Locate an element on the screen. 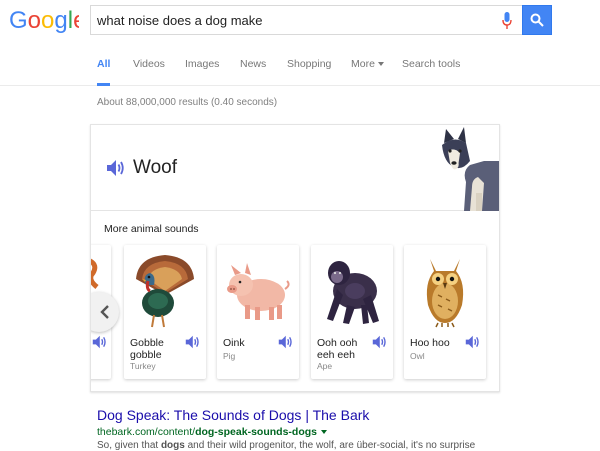 Image resolution: width=600 pixels, height=451 pixels. tab-images: Images is located at coordinates (202, 72).